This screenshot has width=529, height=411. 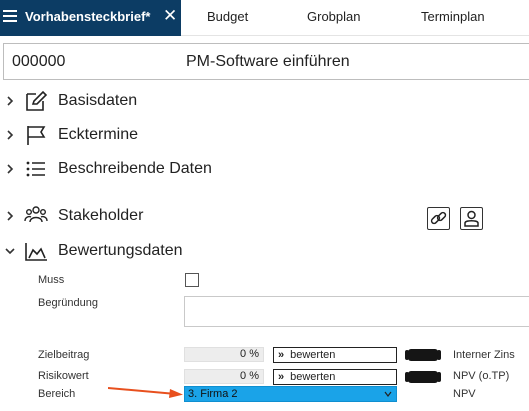 I want to click on tab-terminplan: Terminplan, so click(x=453, y=16).